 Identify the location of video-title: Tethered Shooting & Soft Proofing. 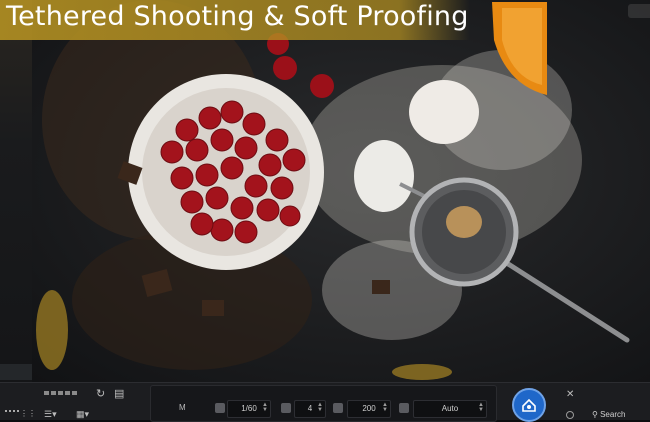
(237, 16).